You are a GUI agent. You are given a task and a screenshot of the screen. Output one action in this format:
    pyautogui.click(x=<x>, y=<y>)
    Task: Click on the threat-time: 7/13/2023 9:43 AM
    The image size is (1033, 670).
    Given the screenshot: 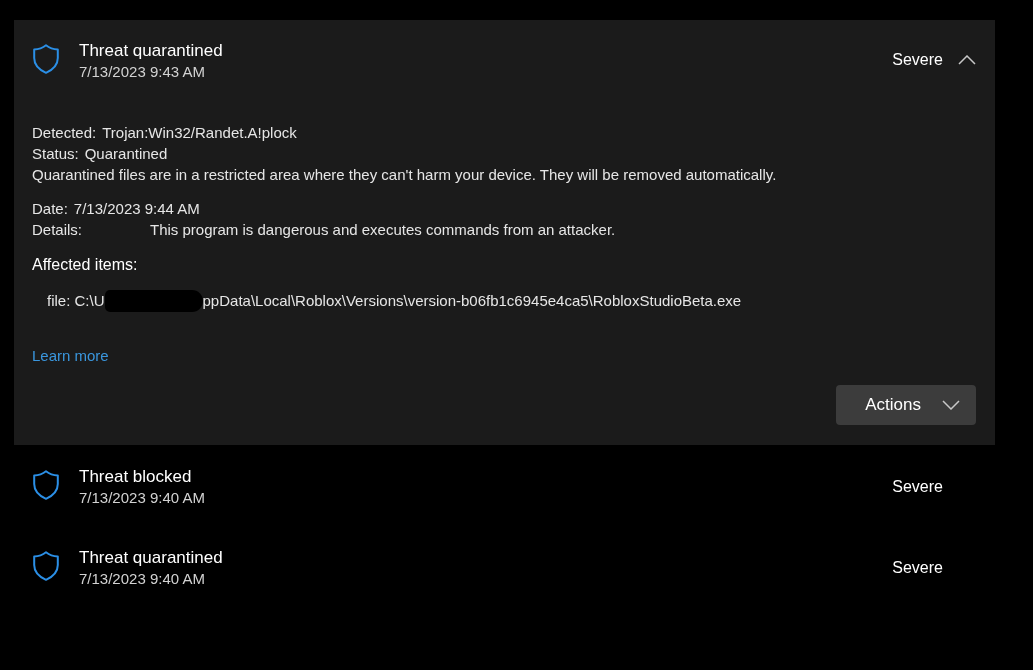 What is the action you would take?
    pyautogui.click(x=142, y=72)
    